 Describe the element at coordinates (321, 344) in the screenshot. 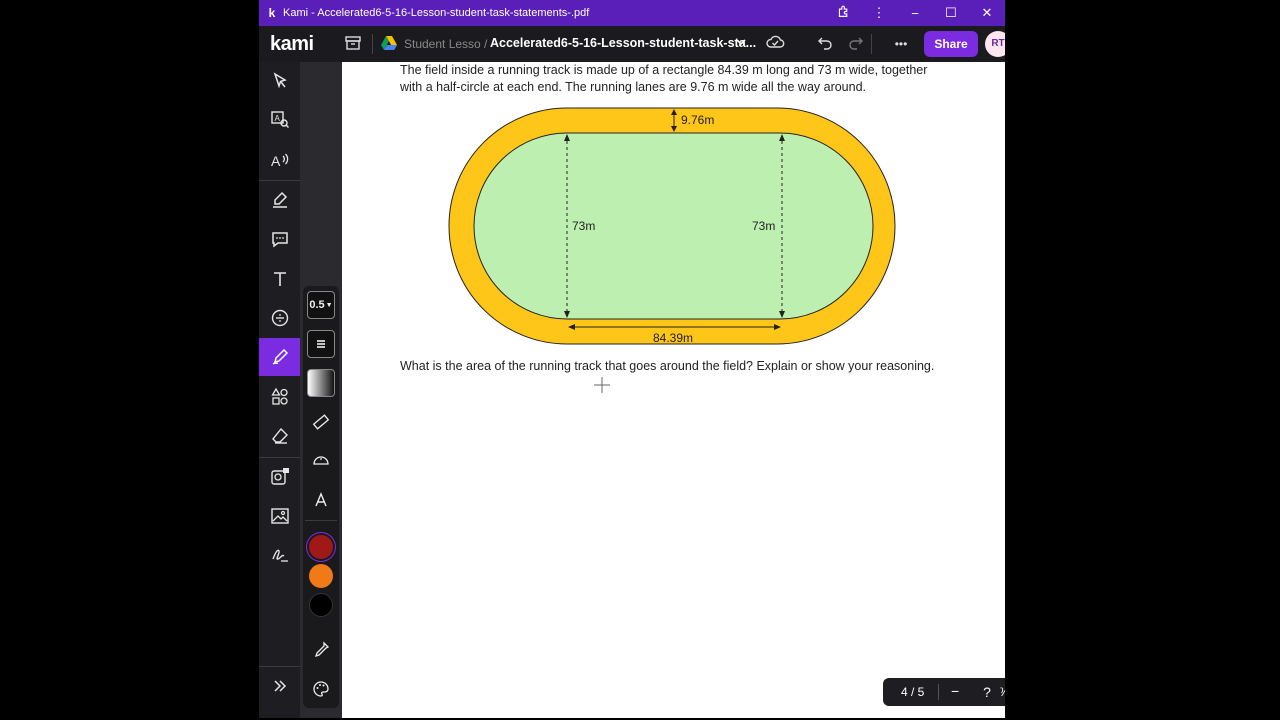

I see `line-style-icon` at that location.